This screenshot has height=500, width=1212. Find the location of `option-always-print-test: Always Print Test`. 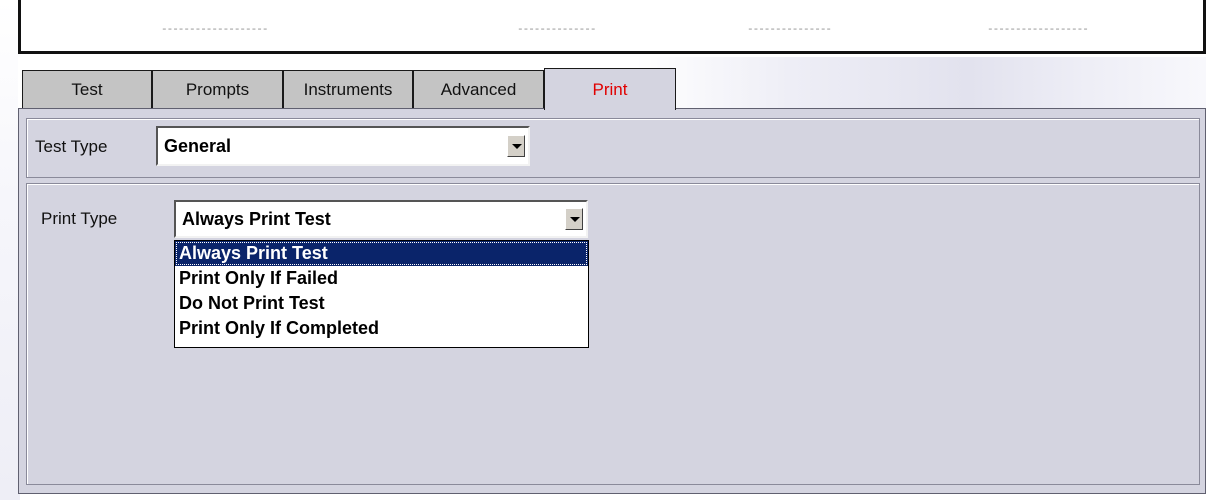

option-always-print-test: Always Print Test is located at coordinates (381, 253).